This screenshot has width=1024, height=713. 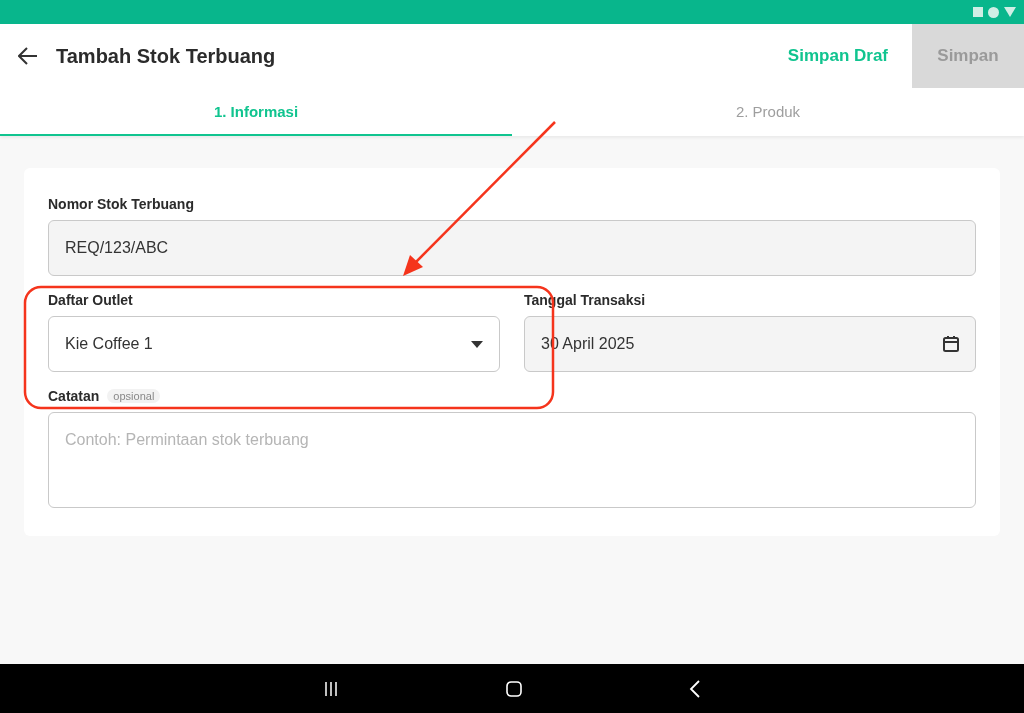 I want to click on triangle-status-icon, so click(x=1010, y=12).